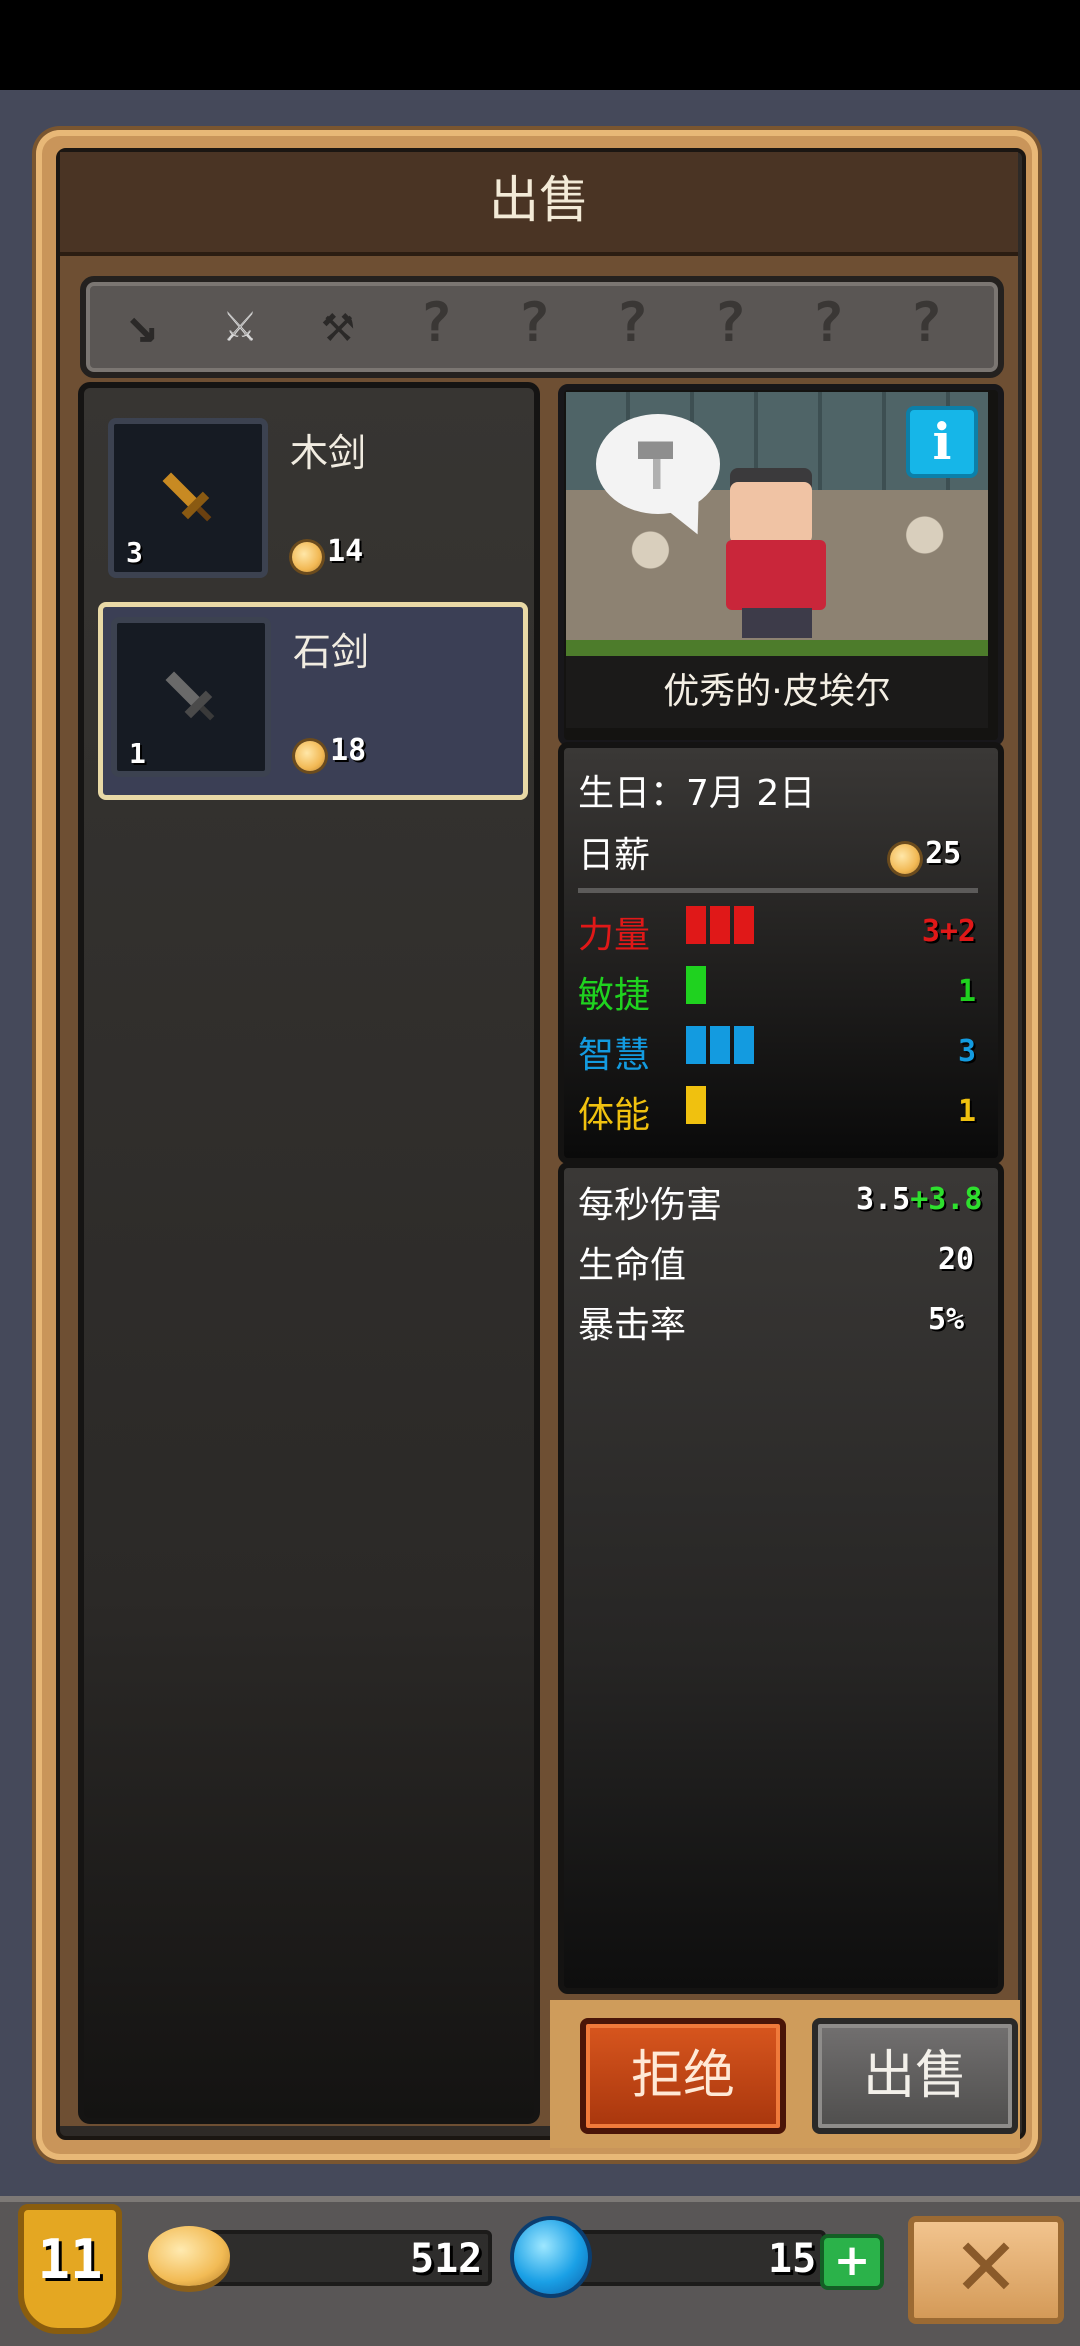 Image resolution: width=1080 pixels, height=2346 pixels. Describe the element at coordinates (986, 2270) in the screenshot. I see `close-button: ✕` at that location.